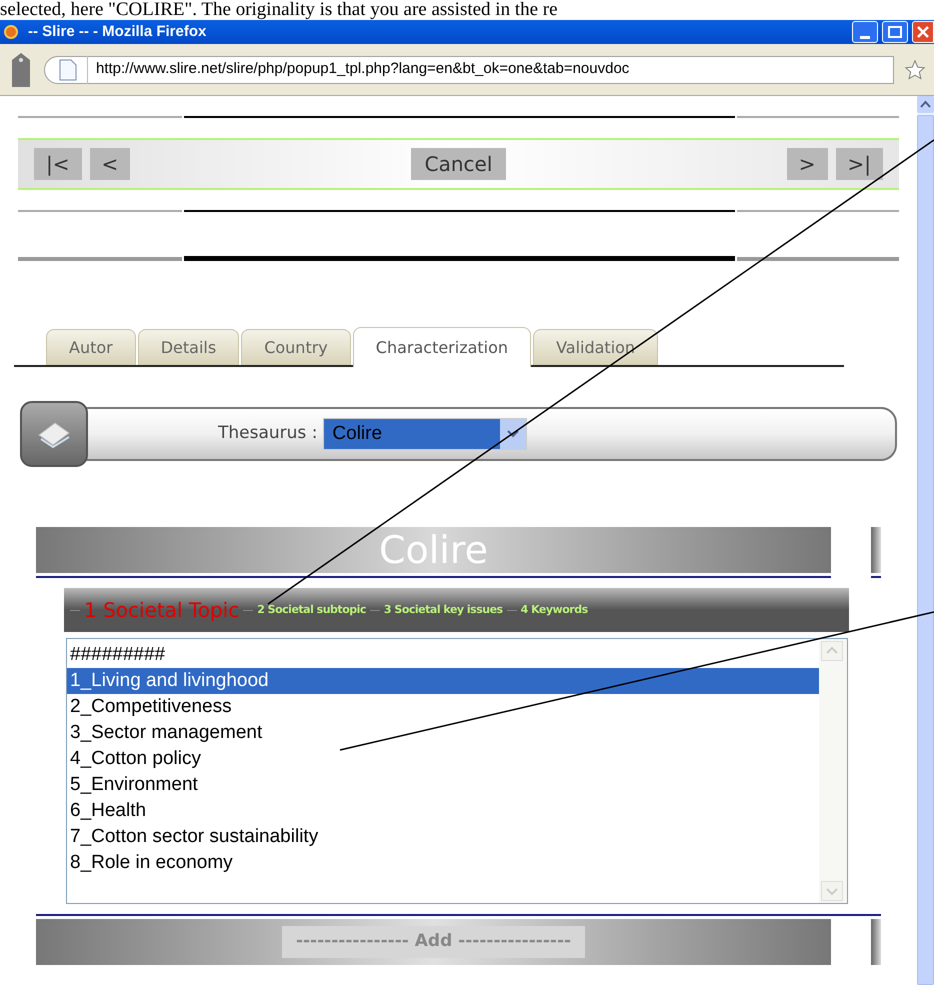 The height and width of the screenshot is (985, 934). Describe the element at coordinates (925, 104) in the screenshot. I see `scroll-up-icon` at that location.